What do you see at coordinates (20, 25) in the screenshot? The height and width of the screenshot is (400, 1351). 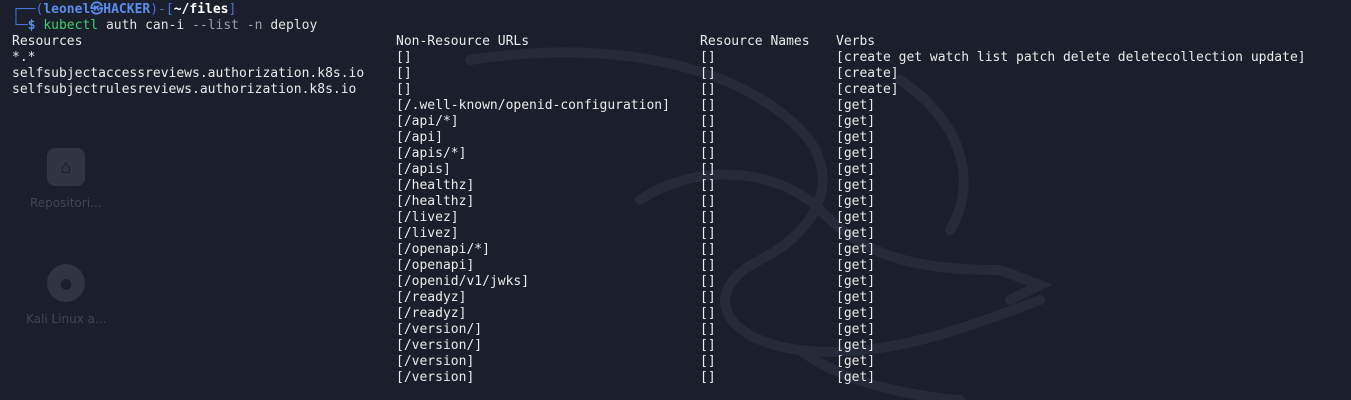 I see `prompt-box-bottom: └─` at bounding box center [20, 25].